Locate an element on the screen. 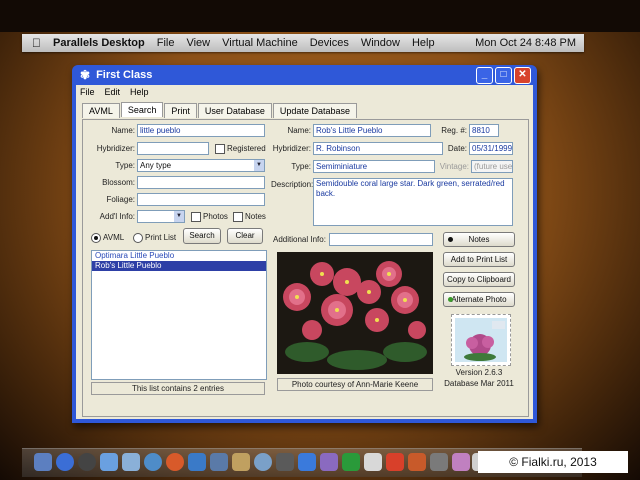 The image size is (640, 480). search-name-label: Name: is located at coordinates (123, 130).